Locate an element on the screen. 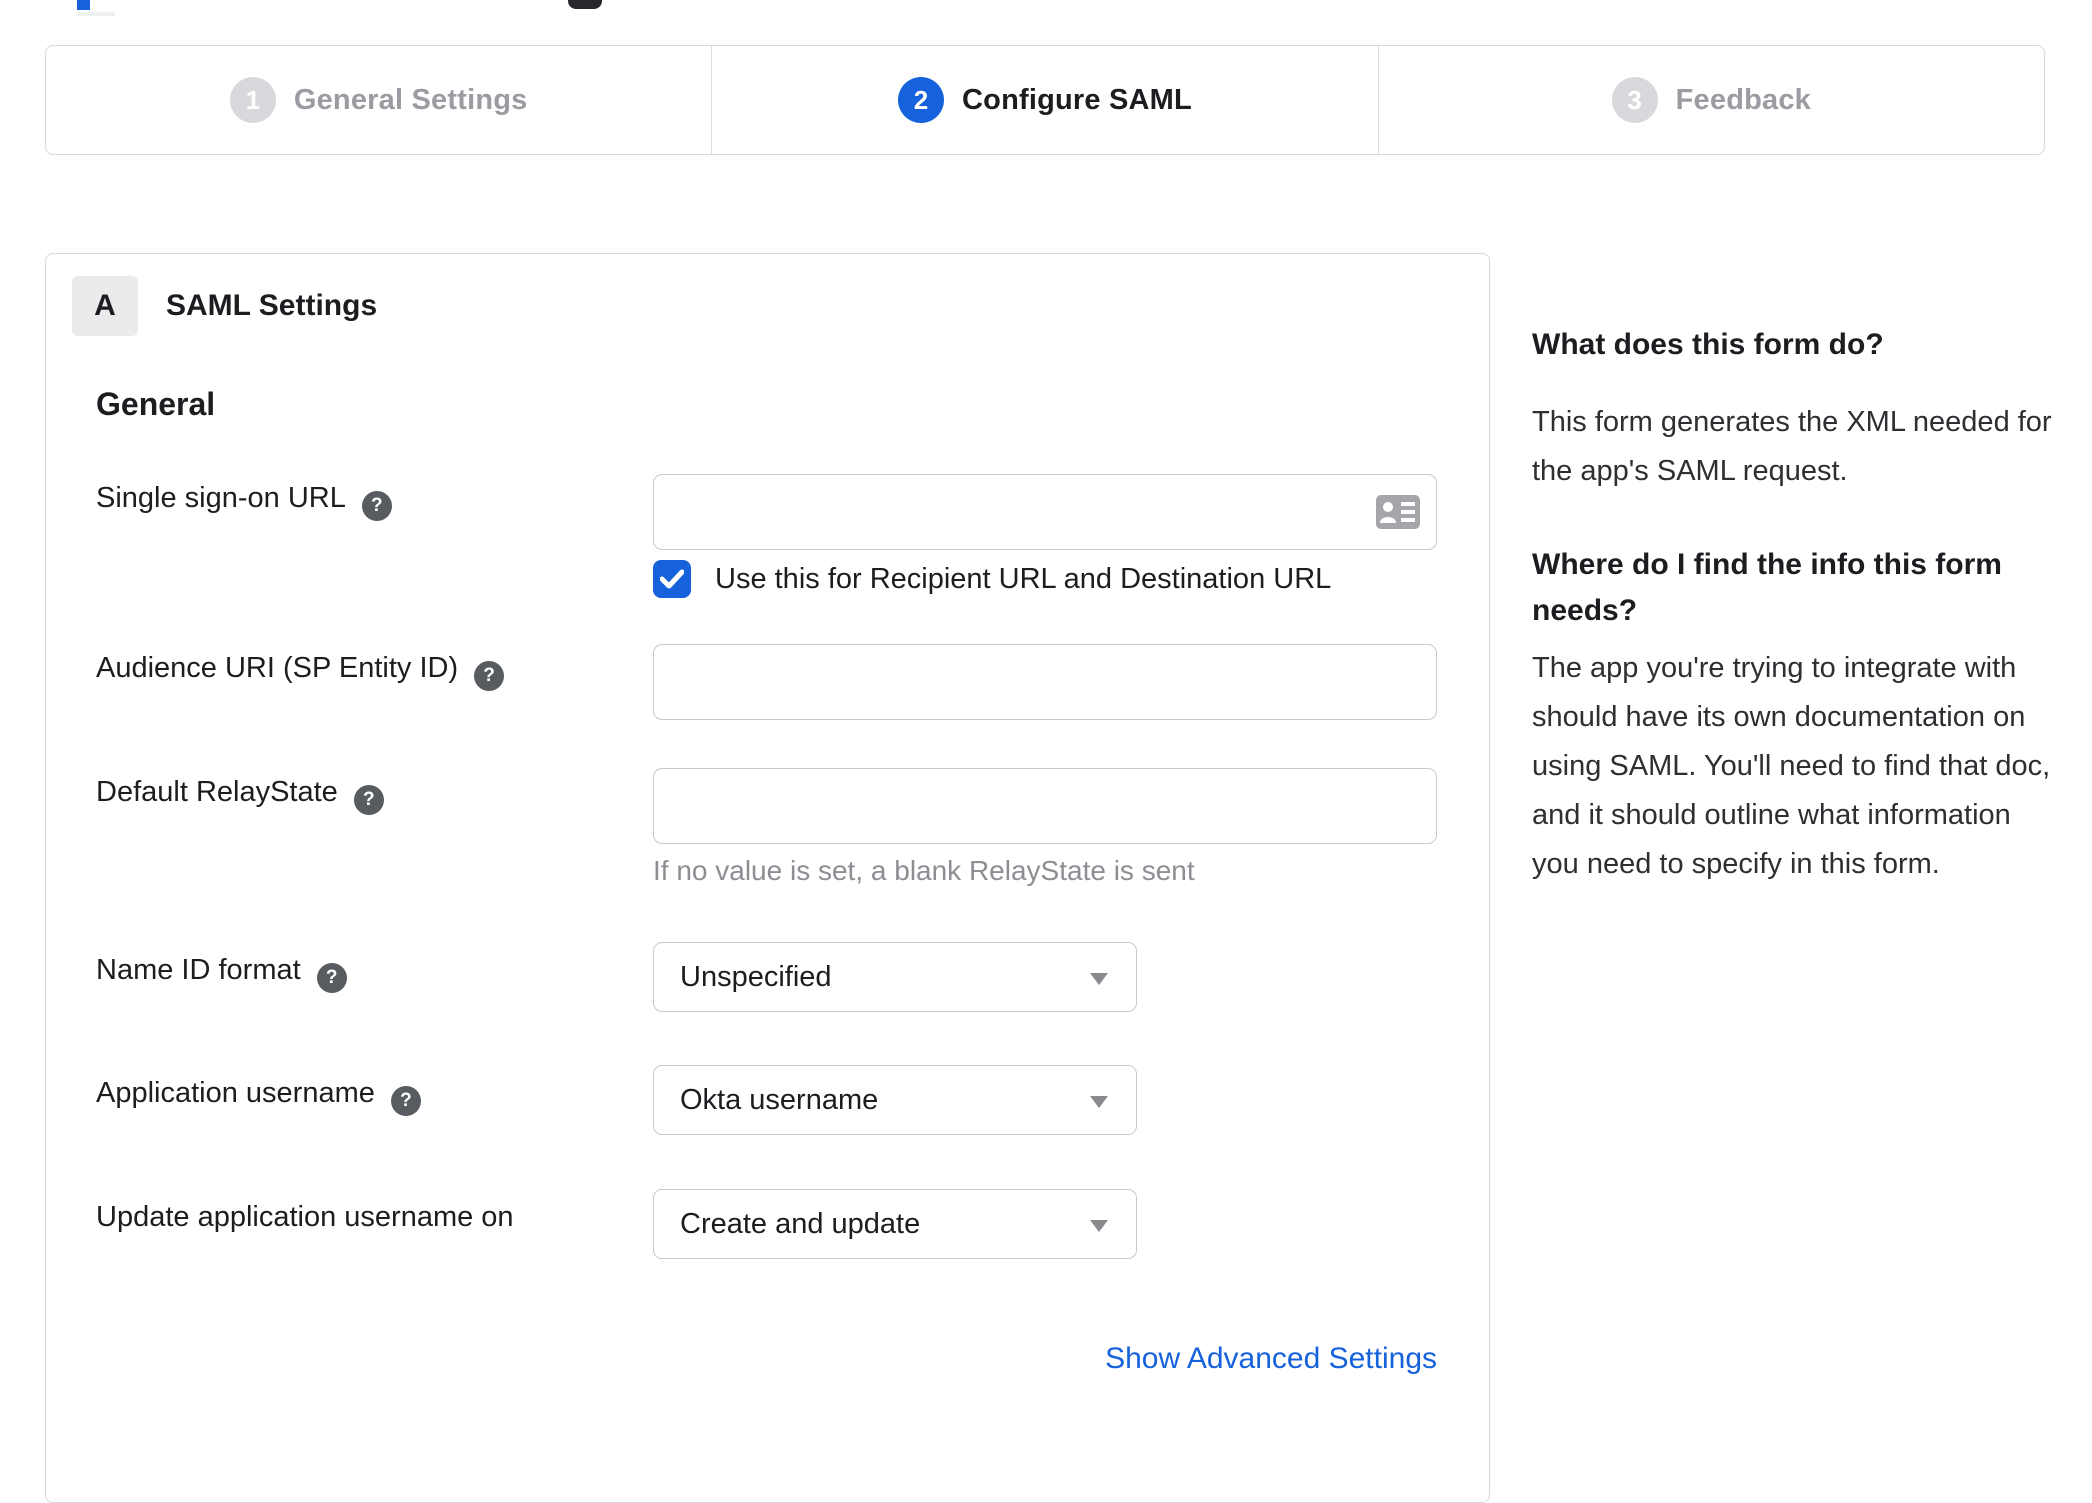 The width and height of the screenshot is (2092, 1503). section-badge: A is located at coordinates (105, 306).